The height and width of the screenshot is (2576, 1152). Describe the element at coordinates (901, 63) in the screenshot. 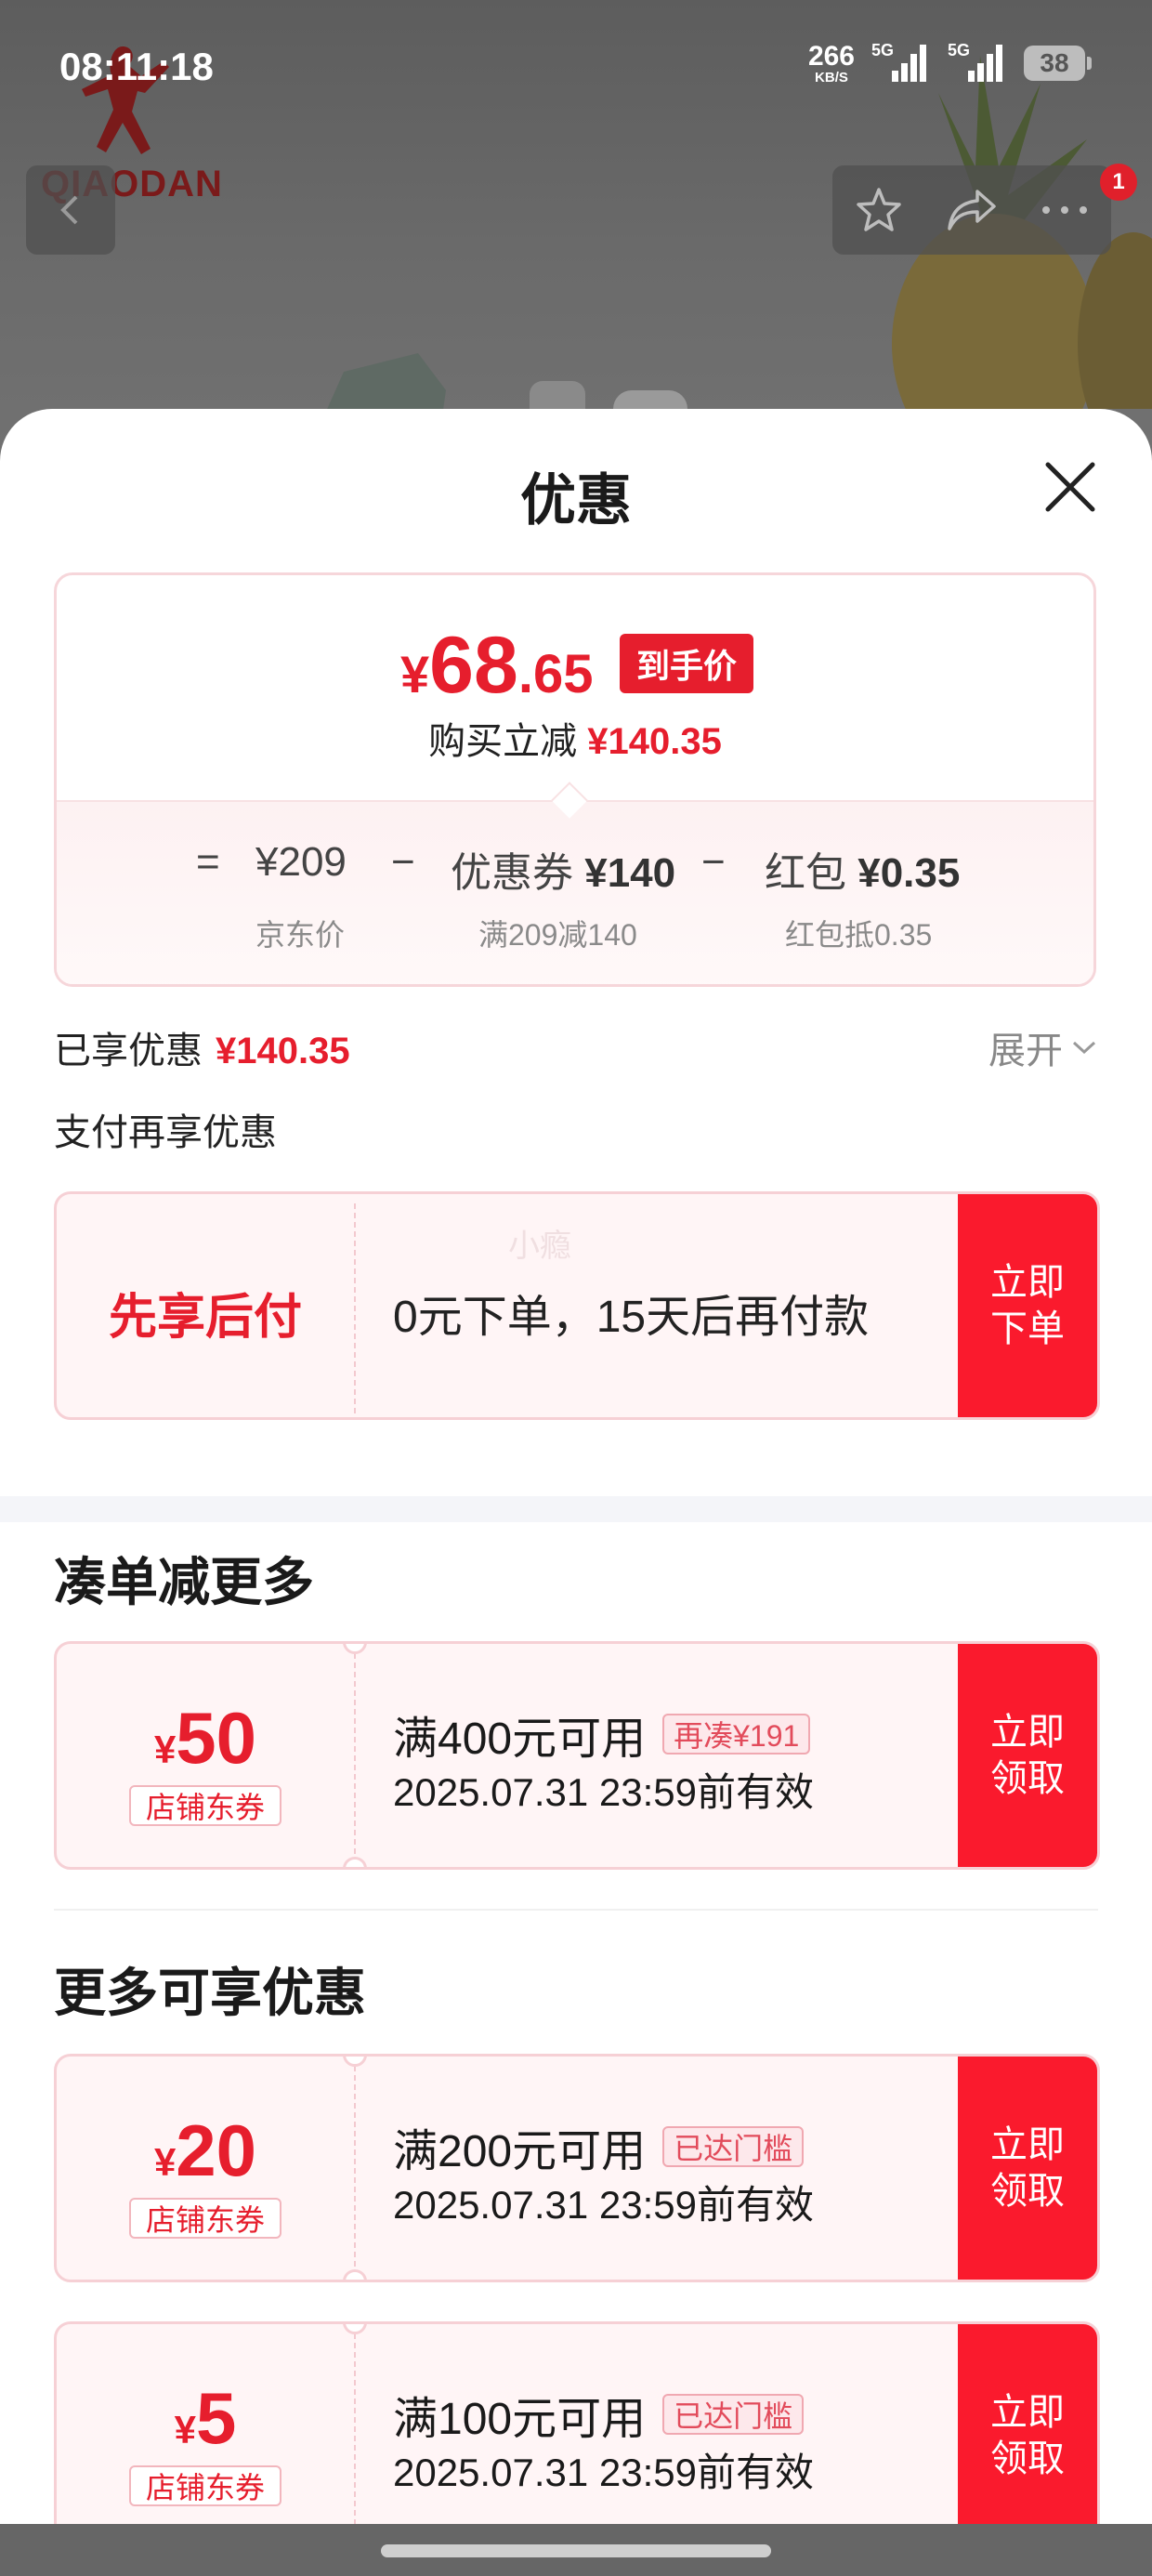

I see `signal-1-icon: 5G` at that location.